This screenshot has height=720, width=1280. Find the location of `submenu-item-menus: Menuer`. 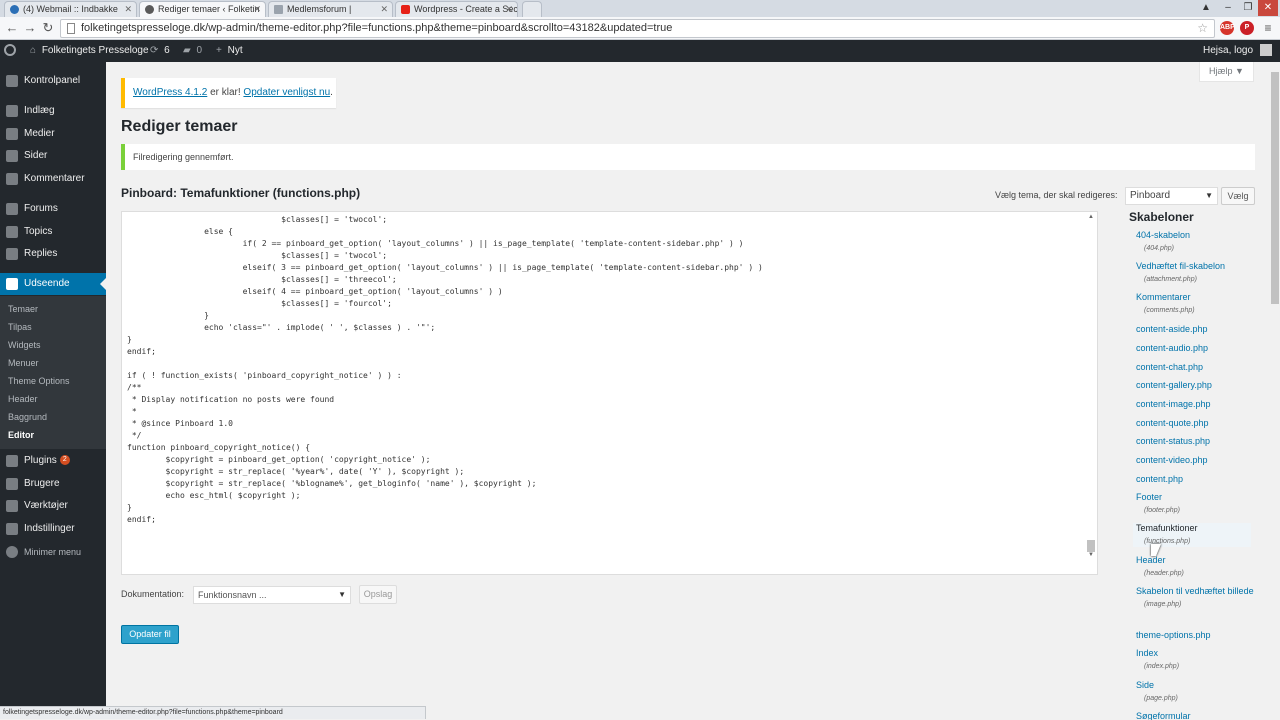

submenu-item-menus: Menuer is located at coordinates (53, 363).